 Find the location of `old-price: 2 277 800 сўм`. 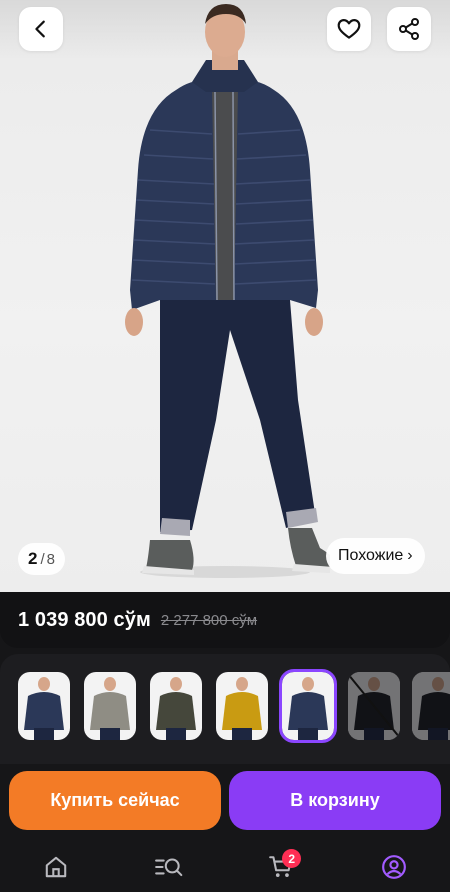

old-price: 2 277 800 сўм is located at coordinates (209, 620).